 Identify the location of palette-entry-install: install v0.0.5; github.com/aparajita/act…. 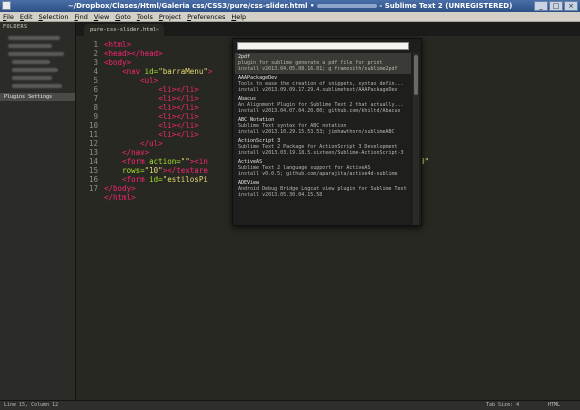
(318, 174).